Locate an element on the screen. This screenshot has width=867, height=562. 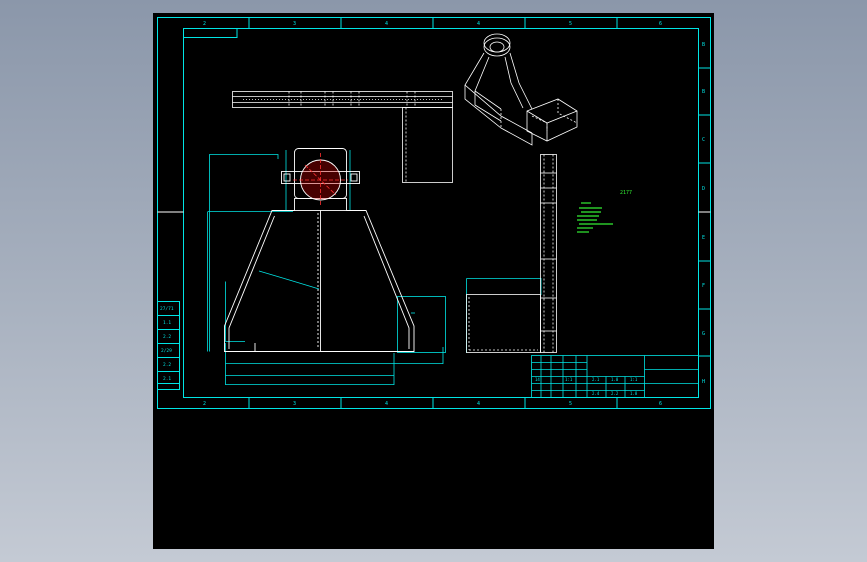
side-view is located at coordinates (511, 253).